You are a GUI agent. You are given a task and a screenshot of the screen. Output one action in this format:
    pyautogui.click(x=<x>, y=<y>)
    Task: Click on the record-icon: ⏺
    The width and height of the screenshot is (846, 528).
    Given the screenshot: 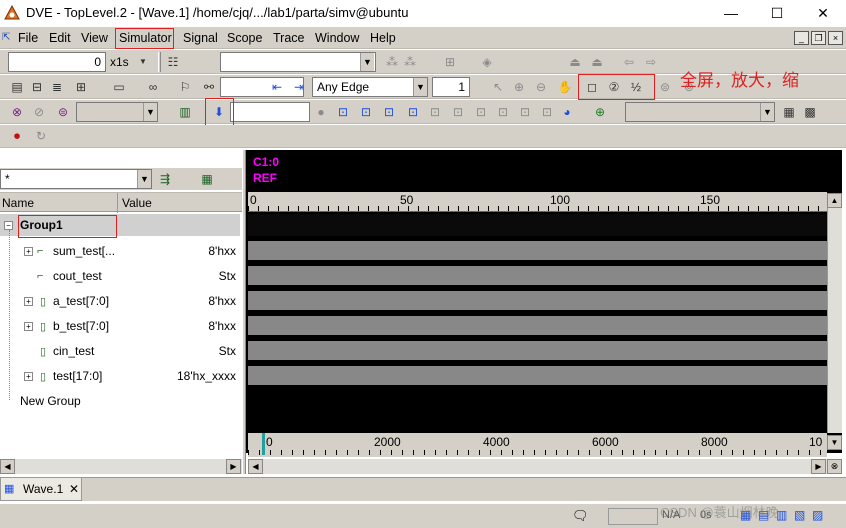 What is the action you would take?
    pyautogui.click(x=17, y=136)
    